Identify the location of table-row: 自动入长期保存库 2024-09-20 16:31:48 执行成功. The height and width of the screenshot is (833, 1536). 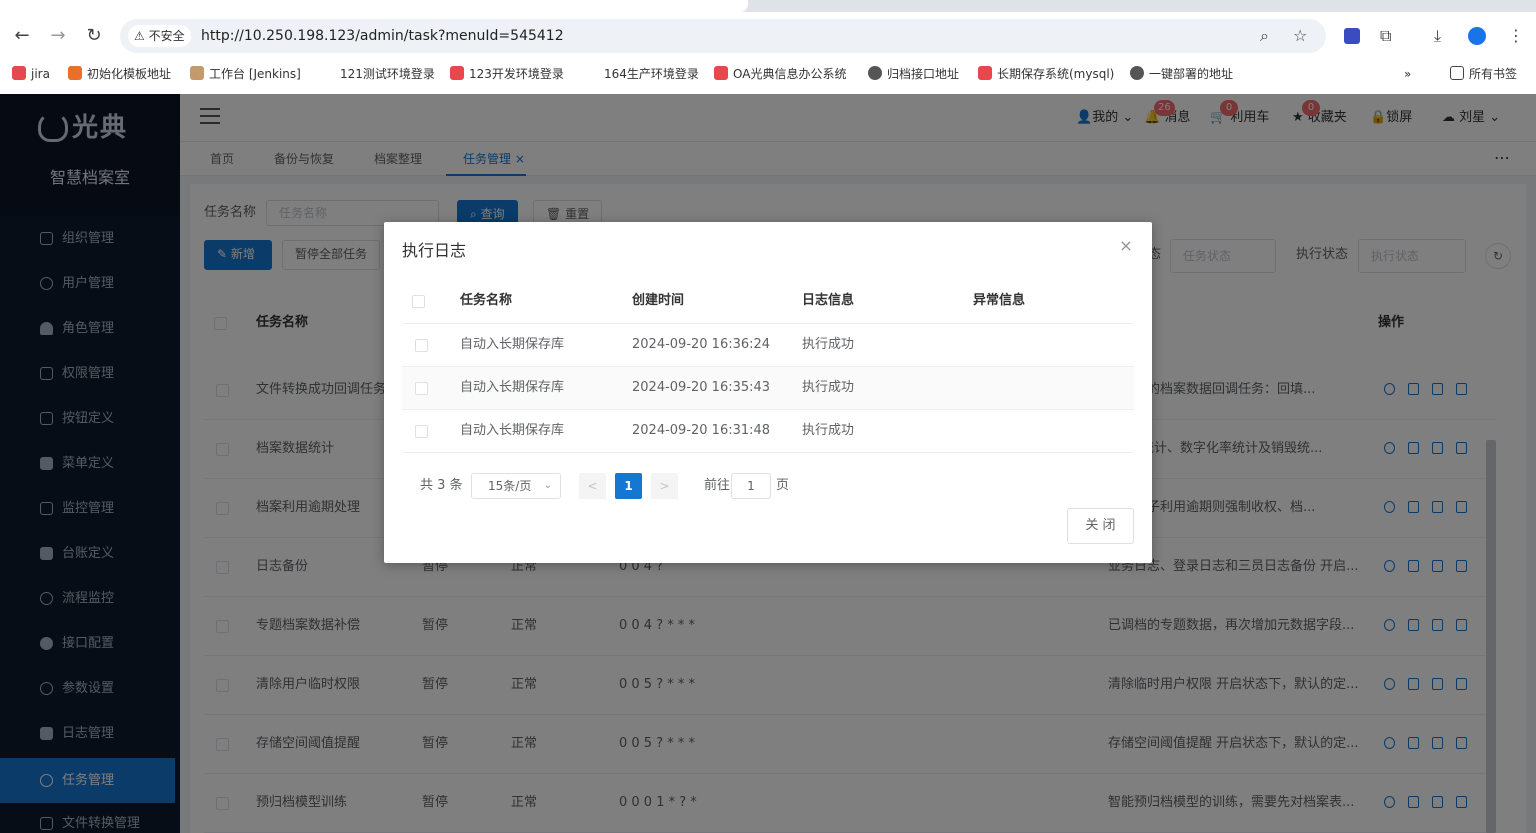
(768, 430).